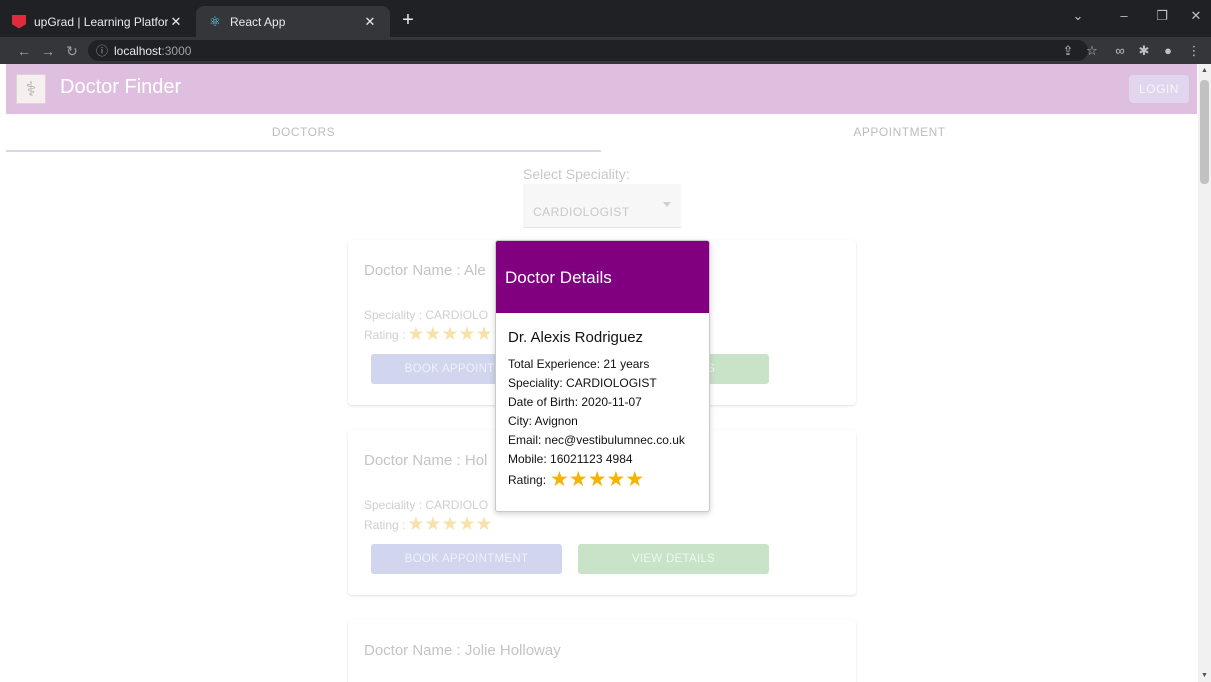 This screenshot has height=682, width=1211. Describe the element at coordinates (602, 651) in the screenshot. I see `doctor-card: Doctor Name : Jolie Holloway` at that location.